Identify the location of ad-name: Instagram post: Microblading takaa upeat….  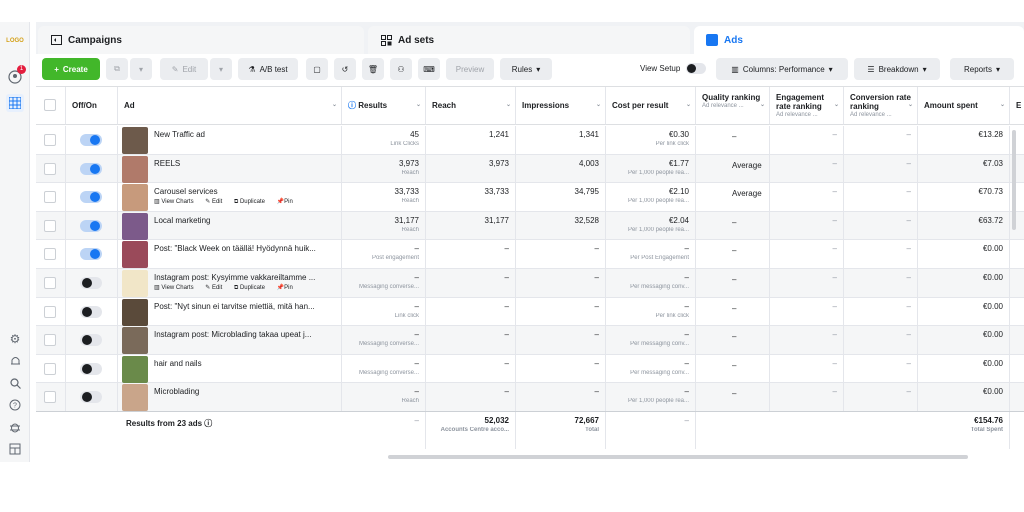
(242, 334).